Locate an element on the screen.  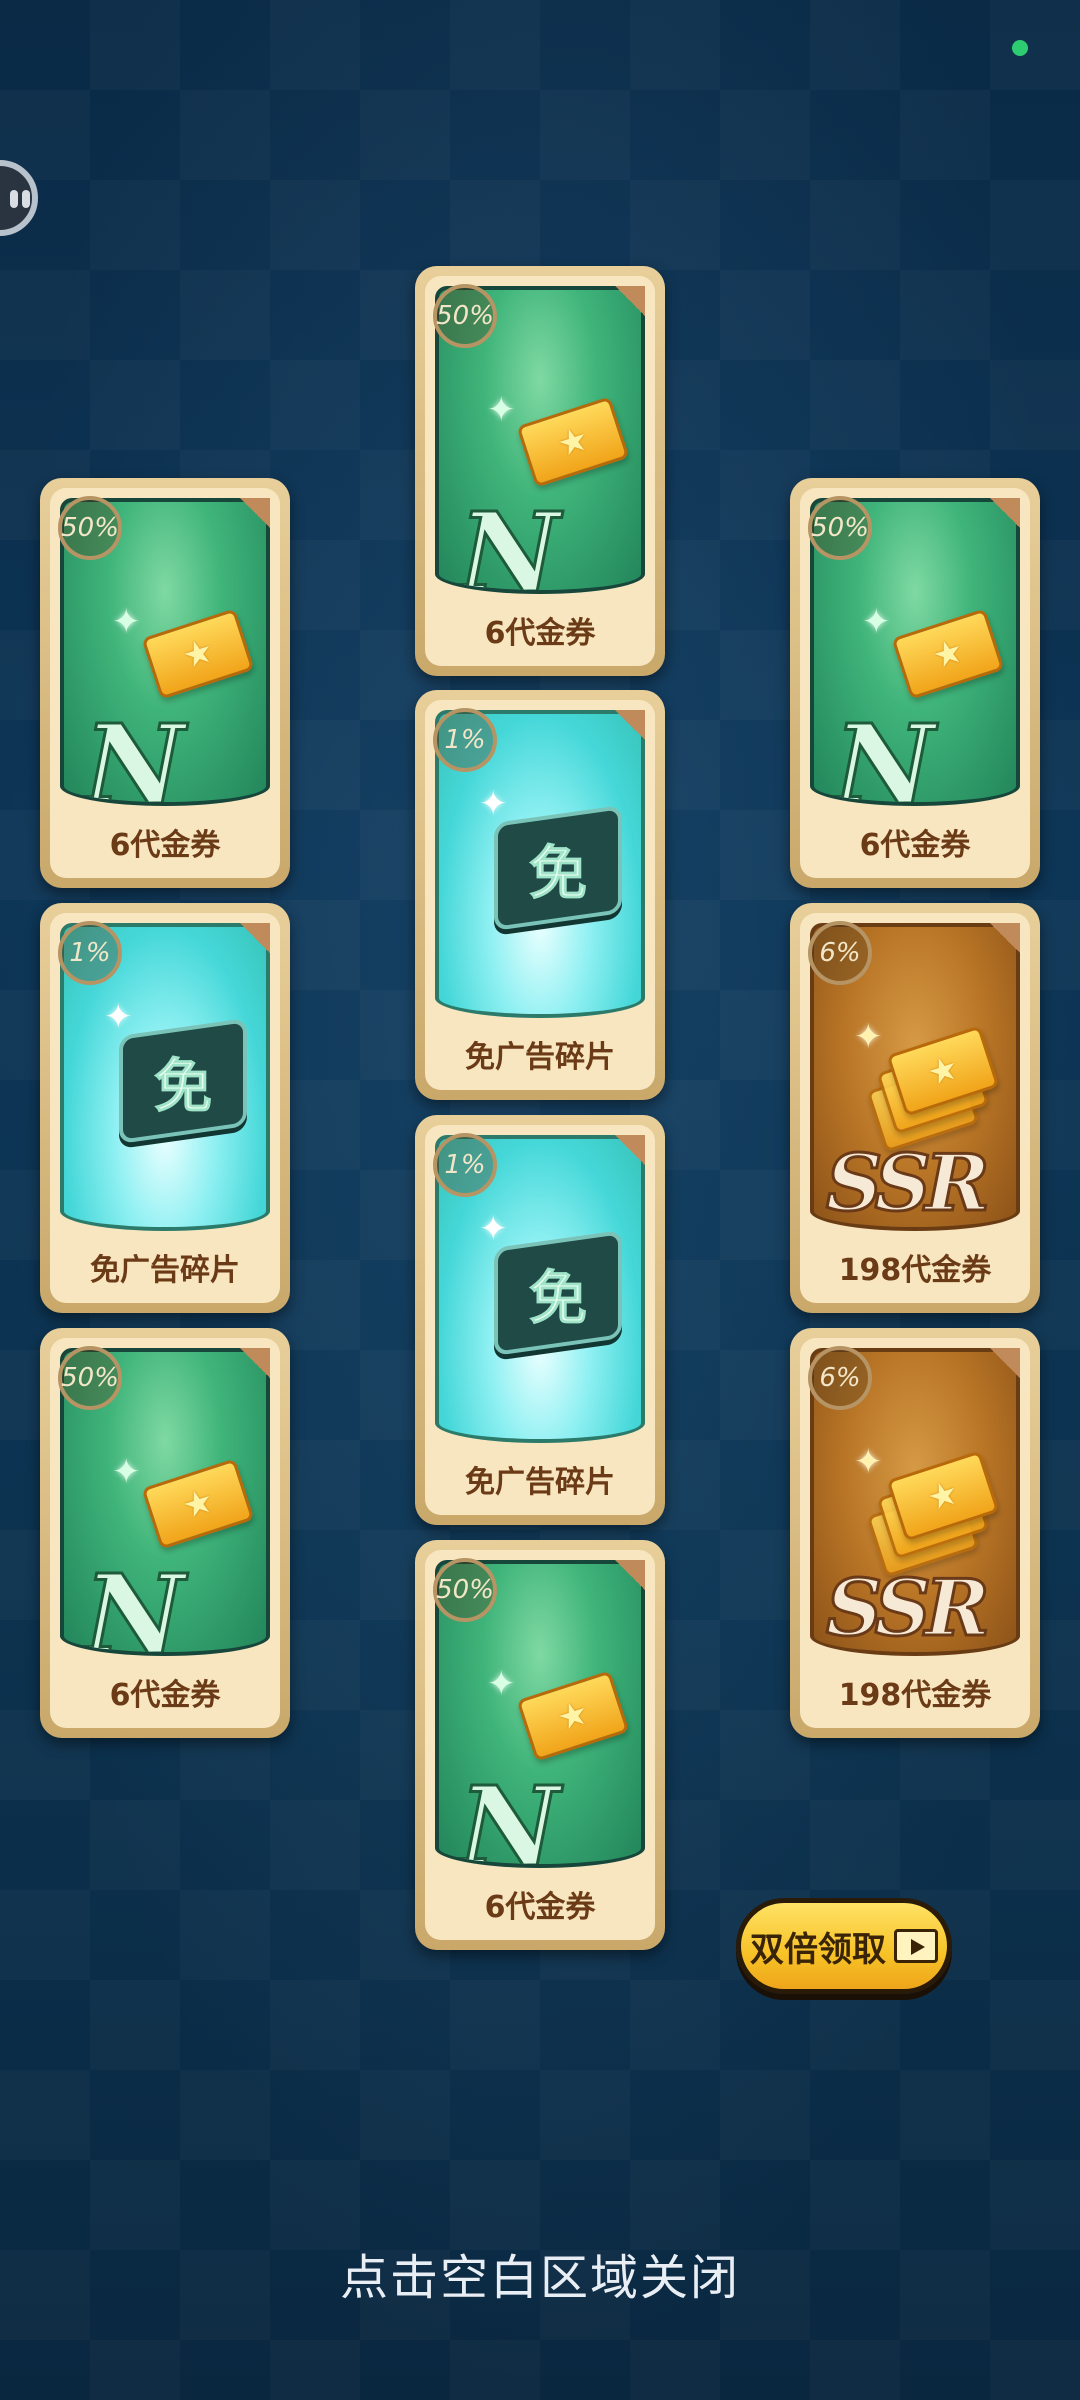
video-icon is located at coordinates (916, 1946).